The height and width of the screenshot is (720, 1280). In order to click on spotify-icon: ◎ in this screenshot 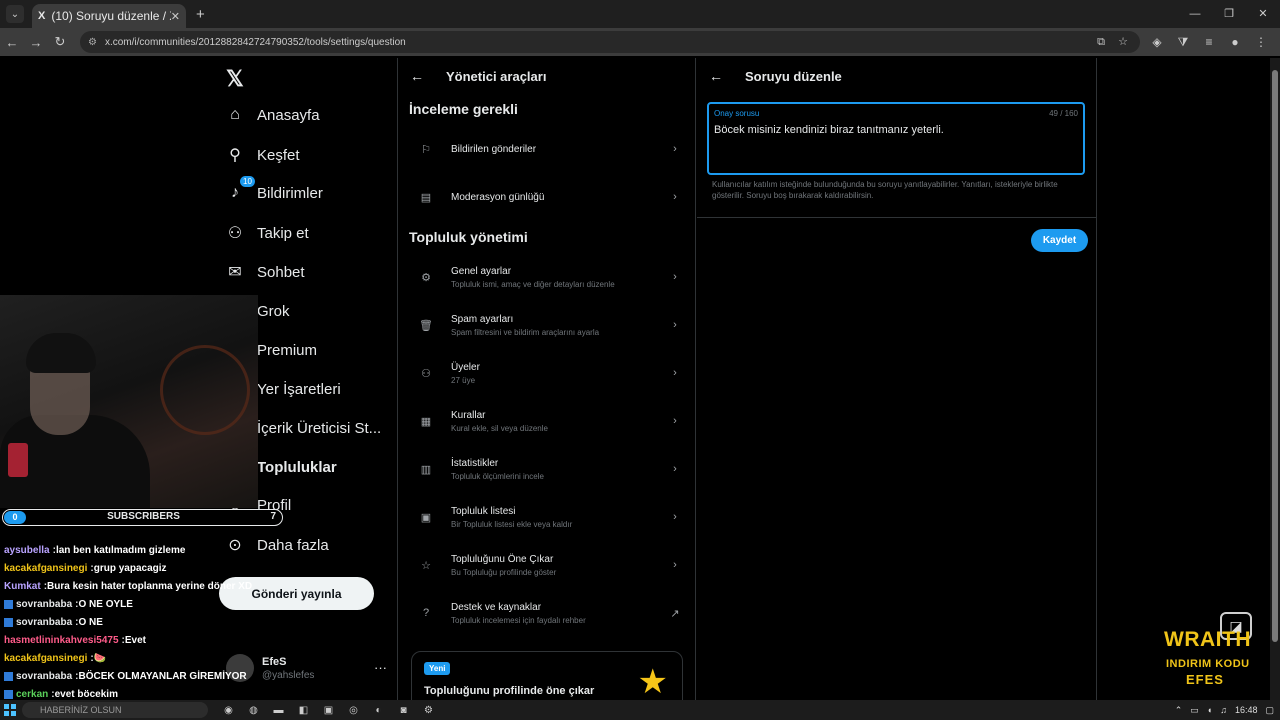, I will do `click(353, 710)`.